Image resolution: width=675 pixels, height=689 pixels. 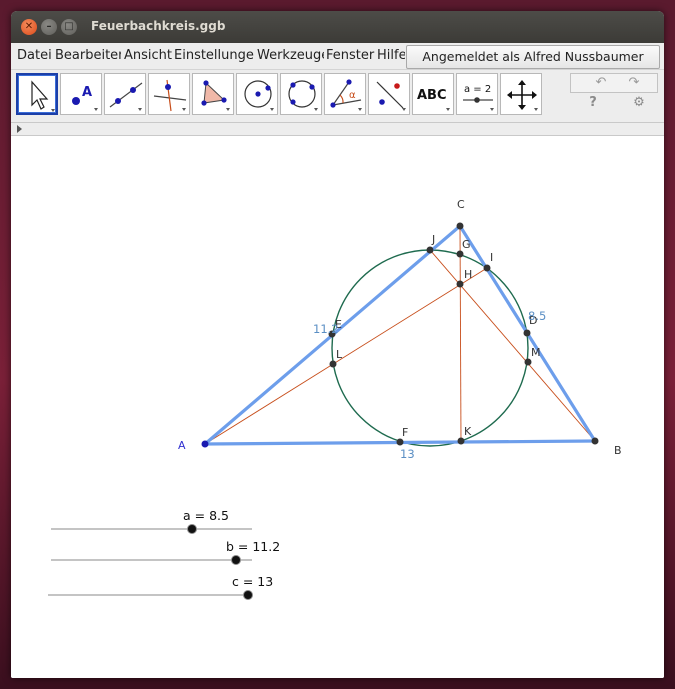 I want to click on feuerbach-circle, so click(x=430, y=348).